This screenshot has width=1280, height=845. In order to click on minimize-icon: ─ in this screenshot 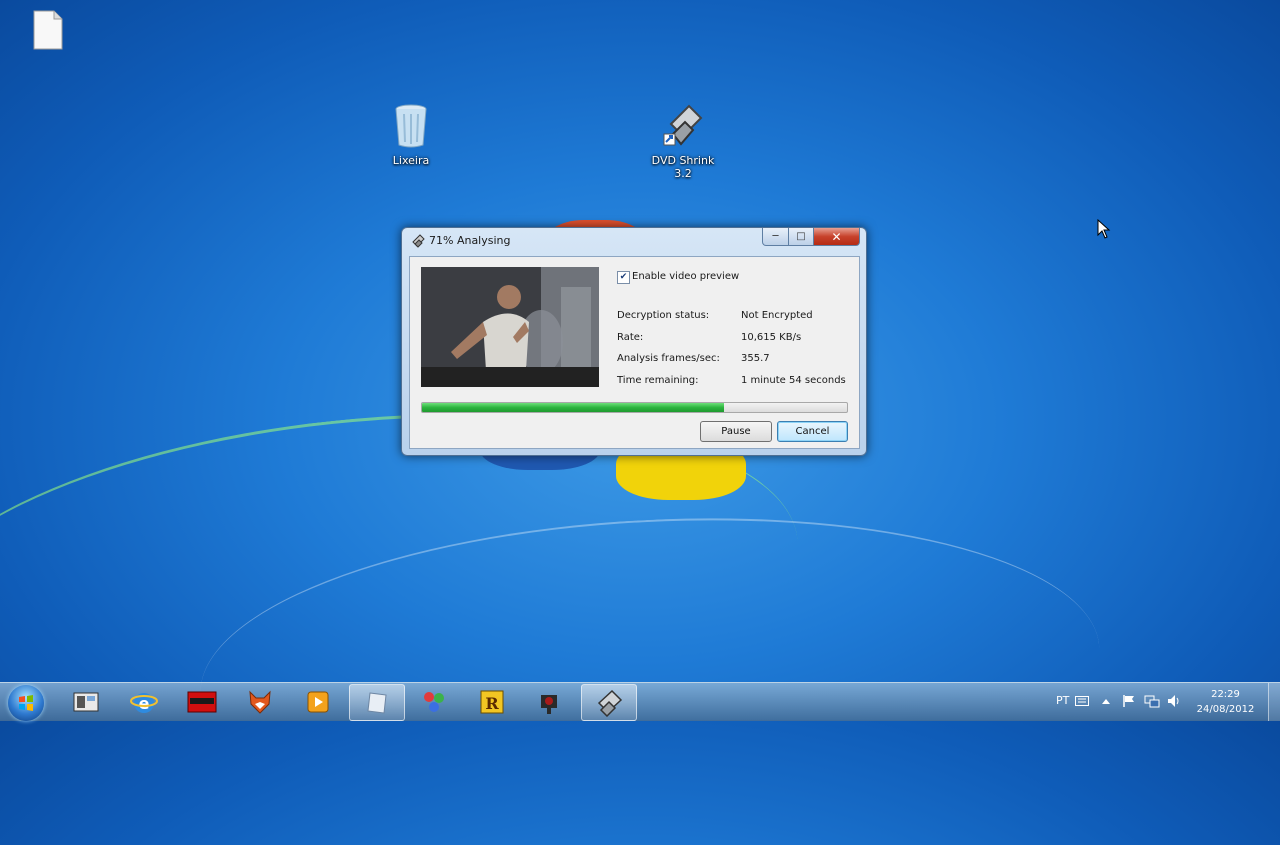, I will do `click(775, 236)`.